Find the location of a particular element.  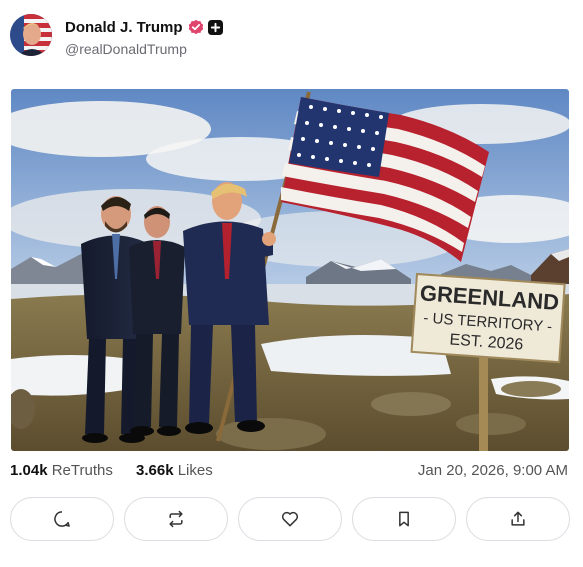

bookmark-icon is located at coordinates (404, 519).